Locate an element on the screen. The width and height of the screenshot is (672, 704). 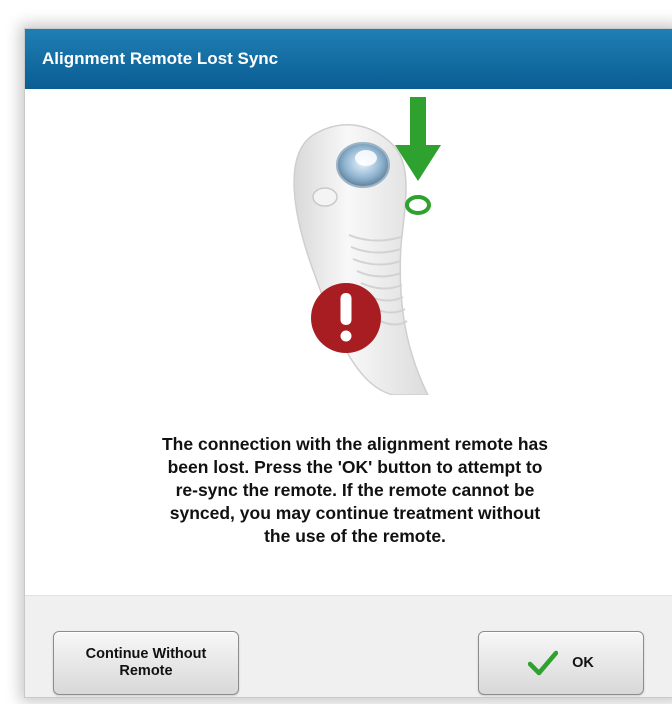
dialog-title: Alignment Remote Lost Sync is located at coordinates (348, 59).